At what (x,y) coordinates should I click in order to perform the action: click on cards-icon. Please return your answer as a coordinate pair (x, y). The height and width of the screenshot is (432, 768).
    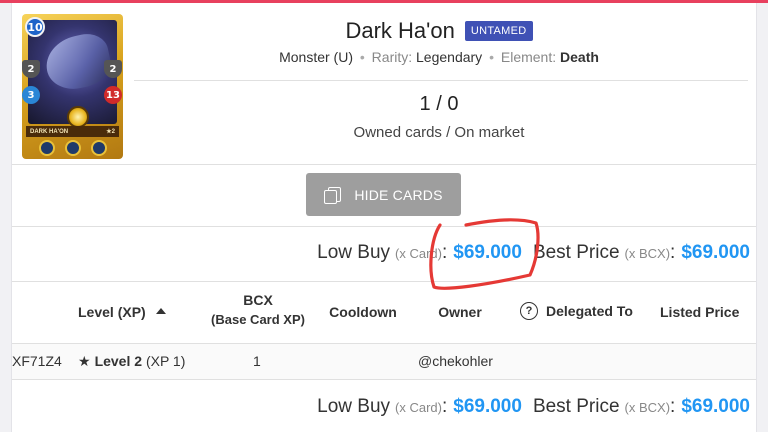
    Looking at the image, I should click on (333, 195).